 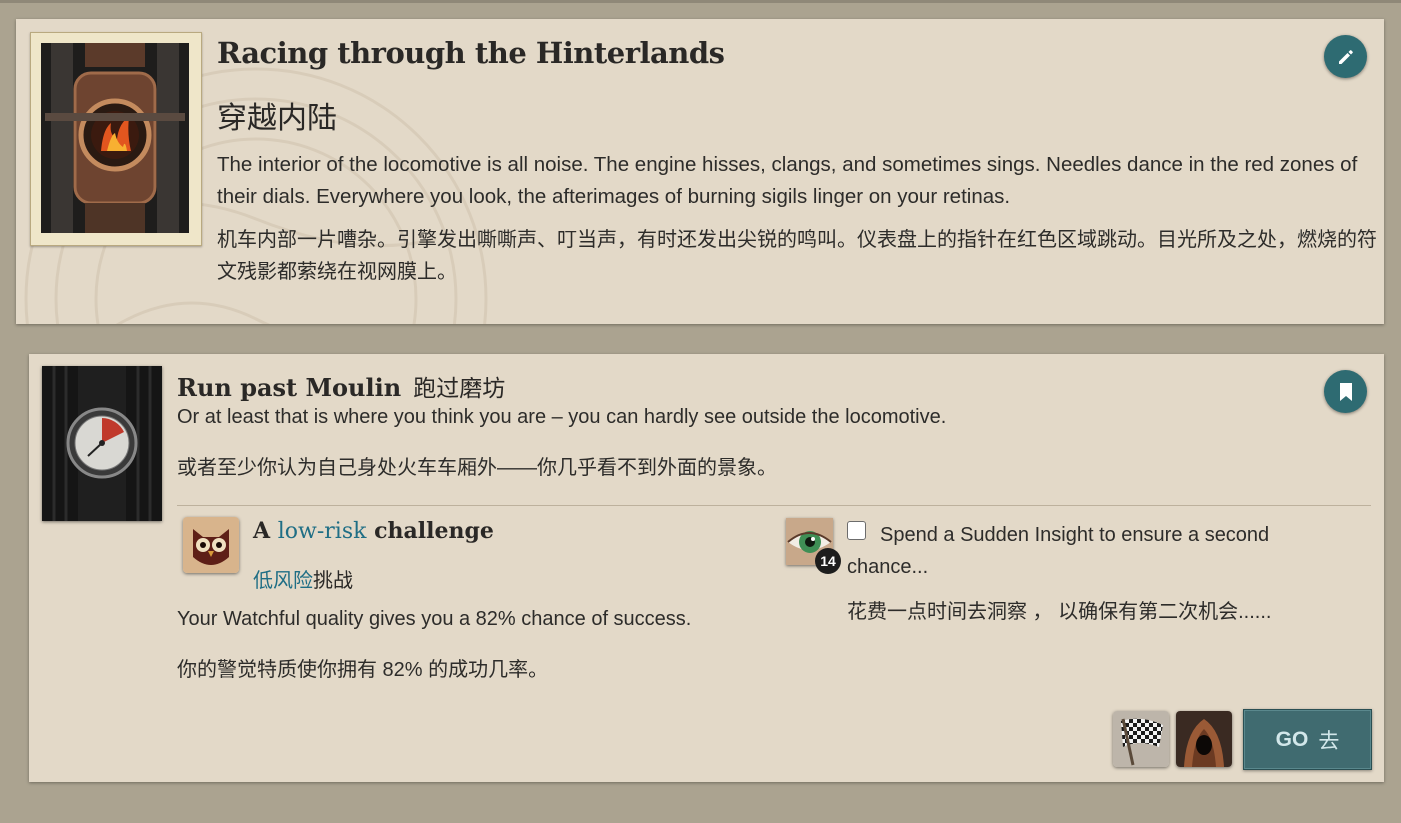 I want to click on edit-button, so click(x=1345, y=56).